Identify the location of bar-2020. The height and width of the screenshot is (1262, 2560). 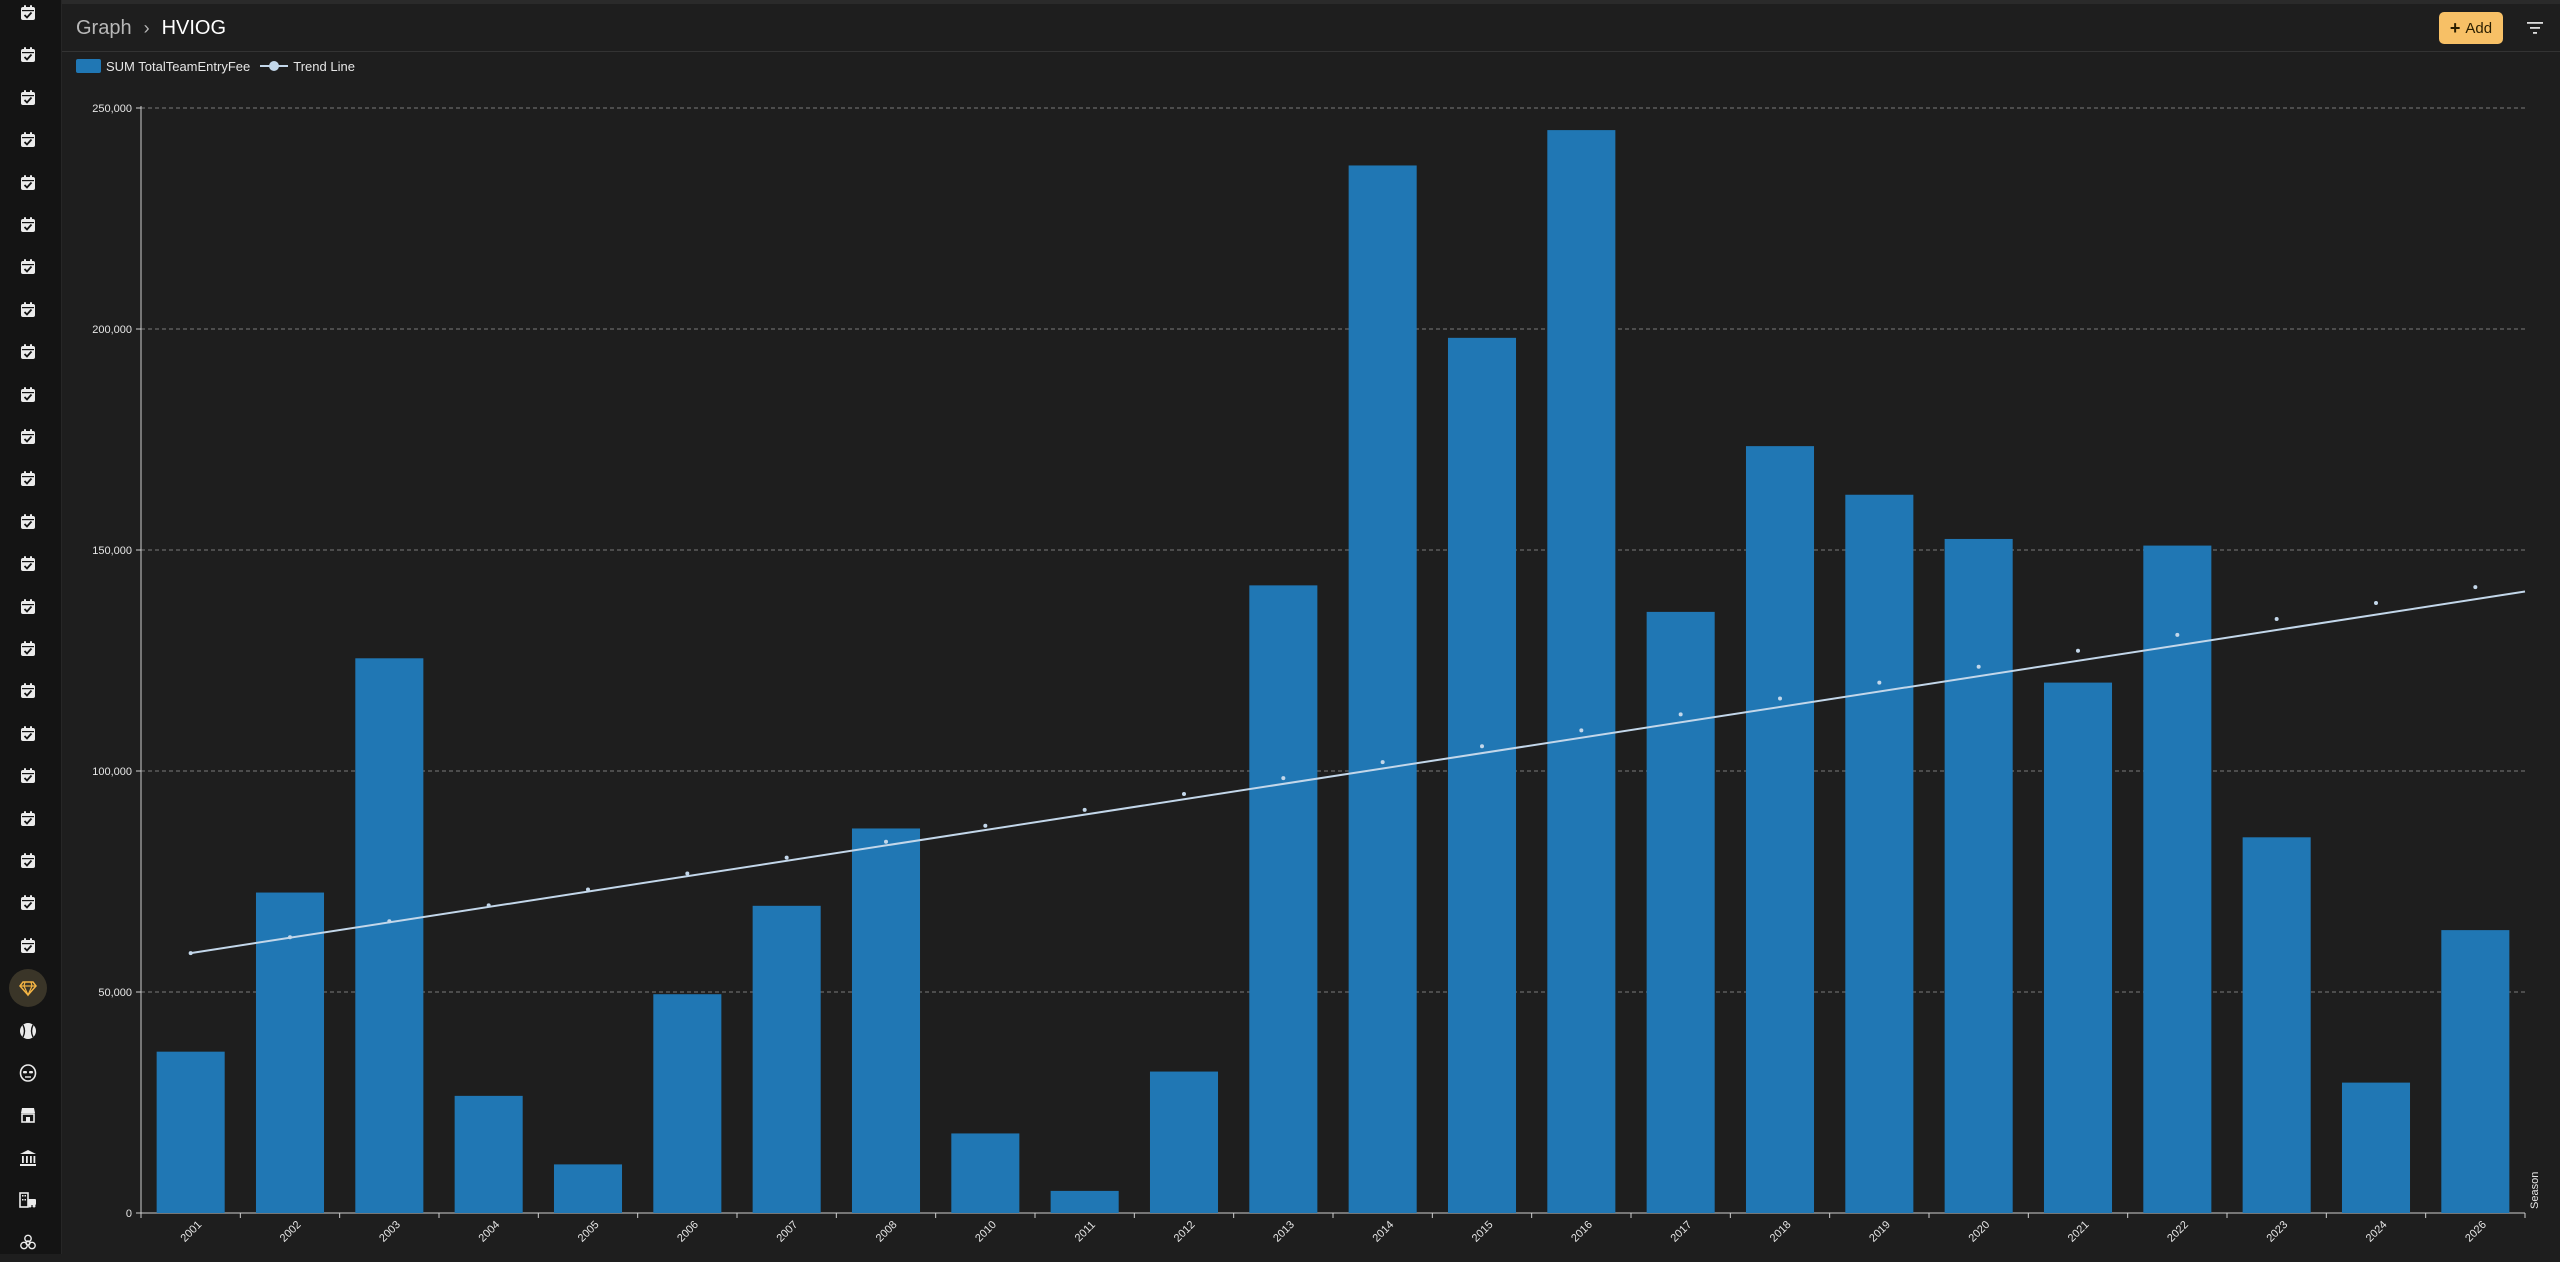
(1978, 875).